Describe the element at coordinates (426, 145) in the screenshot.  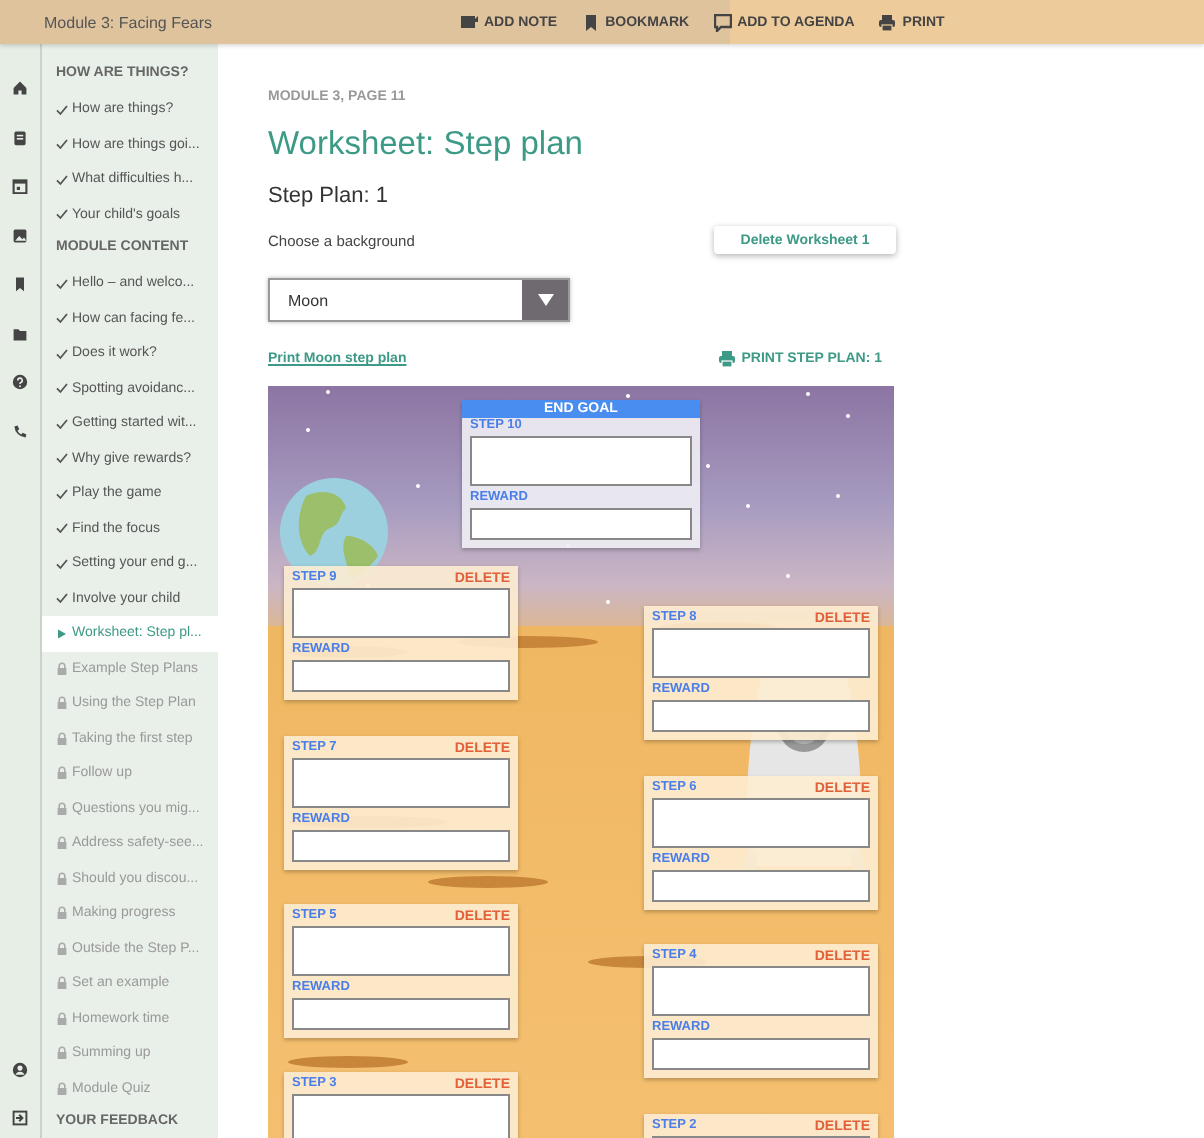
I see `page-title: Worksheet: Step plan` at that location.